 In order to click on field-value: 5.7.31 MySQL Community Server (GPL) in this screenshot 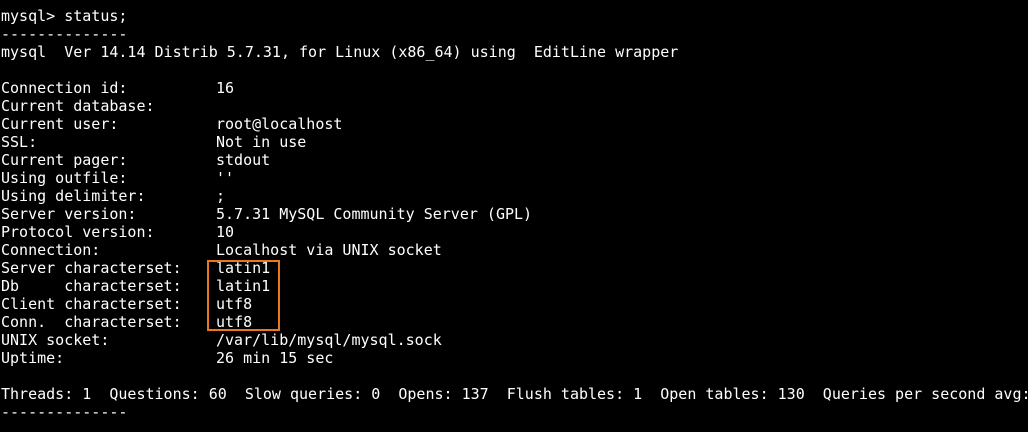, I will do `click(374, 214)`.